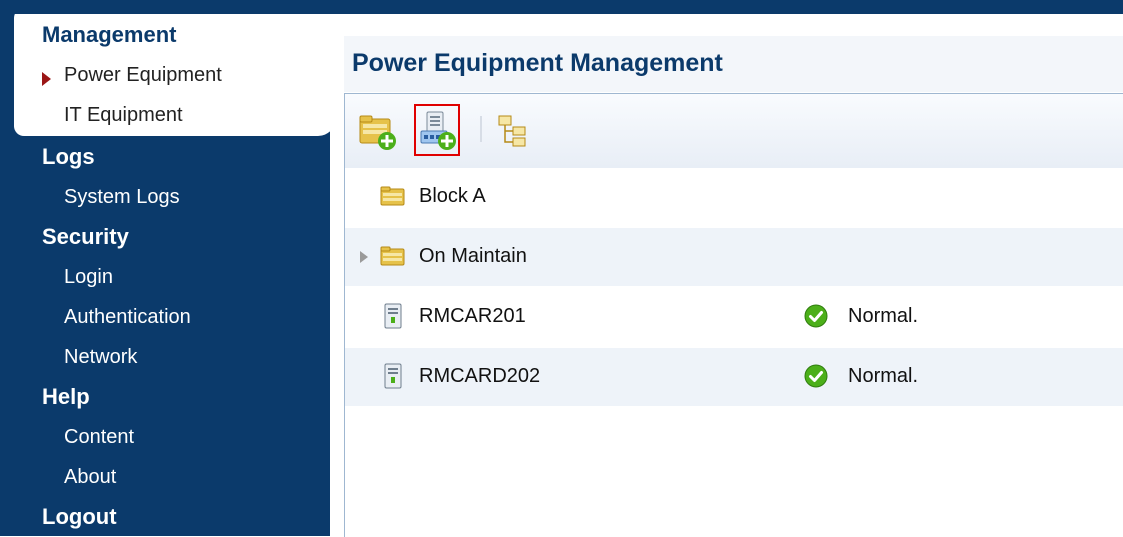 The height and width of the screenshot is (537, 1123). What do you see at coordinates (79, 517) in the screenshot?
I see `nav-section-logout: Logout` at bounding box center [79, 517].